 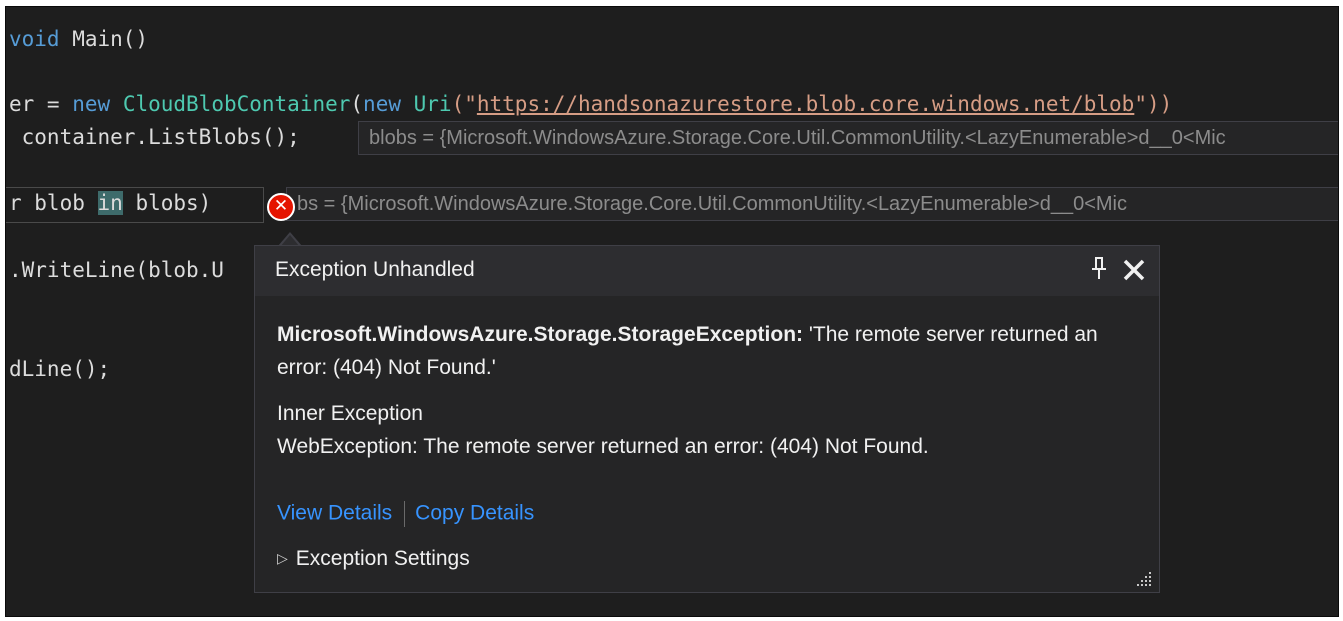 What do you see at coordinates (167, 203) in the screenshot?
I see `code-text: blobs)` at bounding box center [167, 203].